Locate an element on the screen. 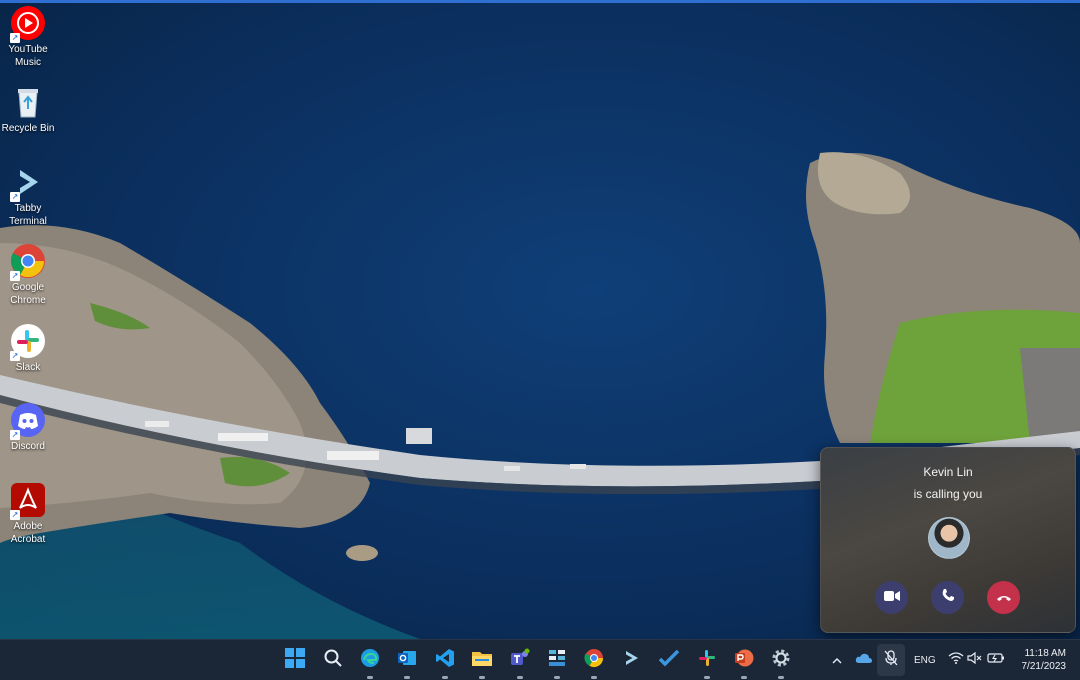 Image resolution: width=1080 pixels, height=680 pixels. azure-icon is located at coordinates (557, 660).